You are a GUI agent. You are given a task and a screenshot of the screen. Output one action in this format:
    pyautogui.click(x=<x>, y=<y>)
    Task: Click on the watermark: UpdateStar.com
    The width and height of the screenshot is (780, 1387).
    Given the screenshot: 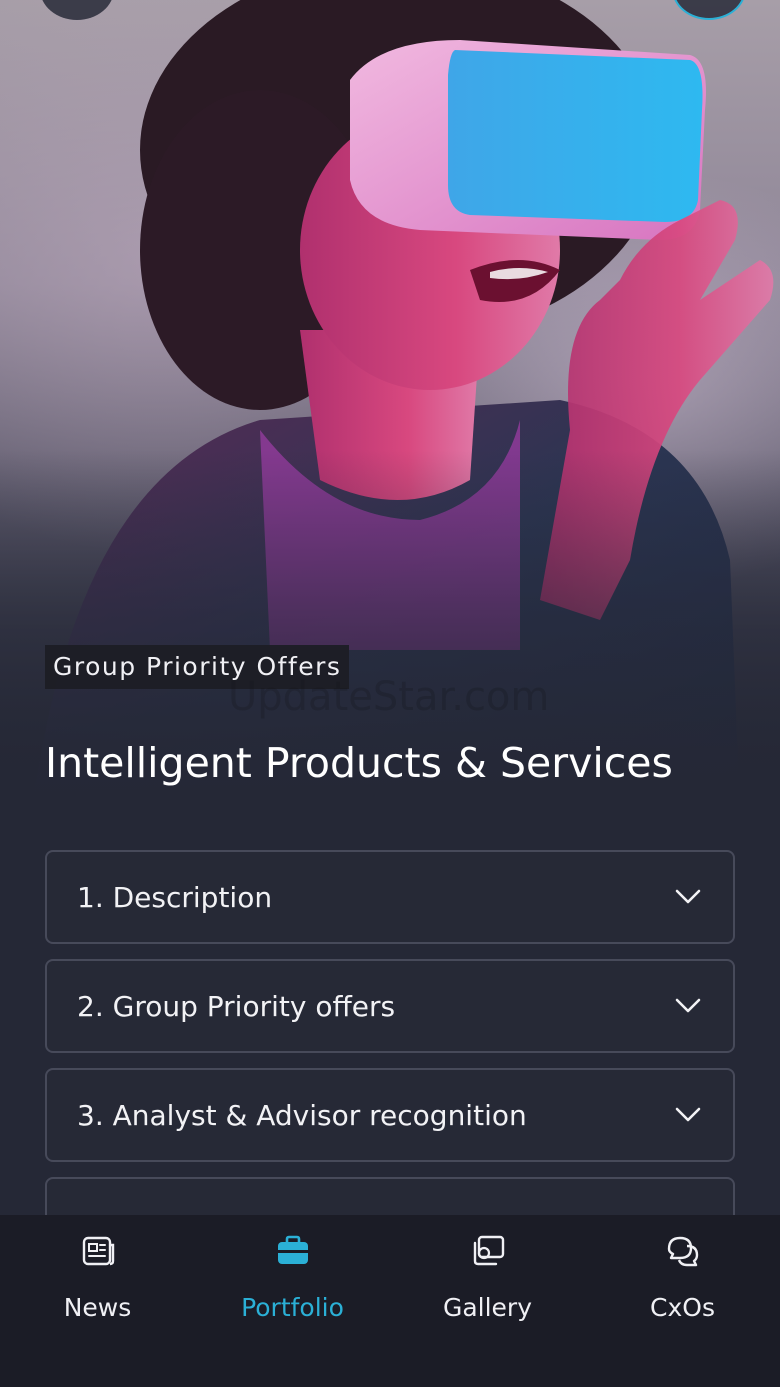 What is the action you would take?
    pyautogui.click(x=389, y=697)
    